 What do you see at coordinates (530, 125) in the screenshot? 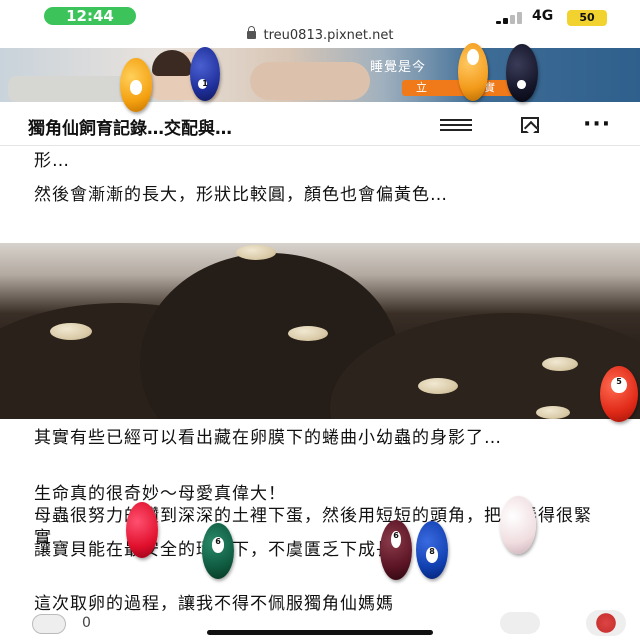
I see `bookmark-icon` at bounding box center [530, 125].